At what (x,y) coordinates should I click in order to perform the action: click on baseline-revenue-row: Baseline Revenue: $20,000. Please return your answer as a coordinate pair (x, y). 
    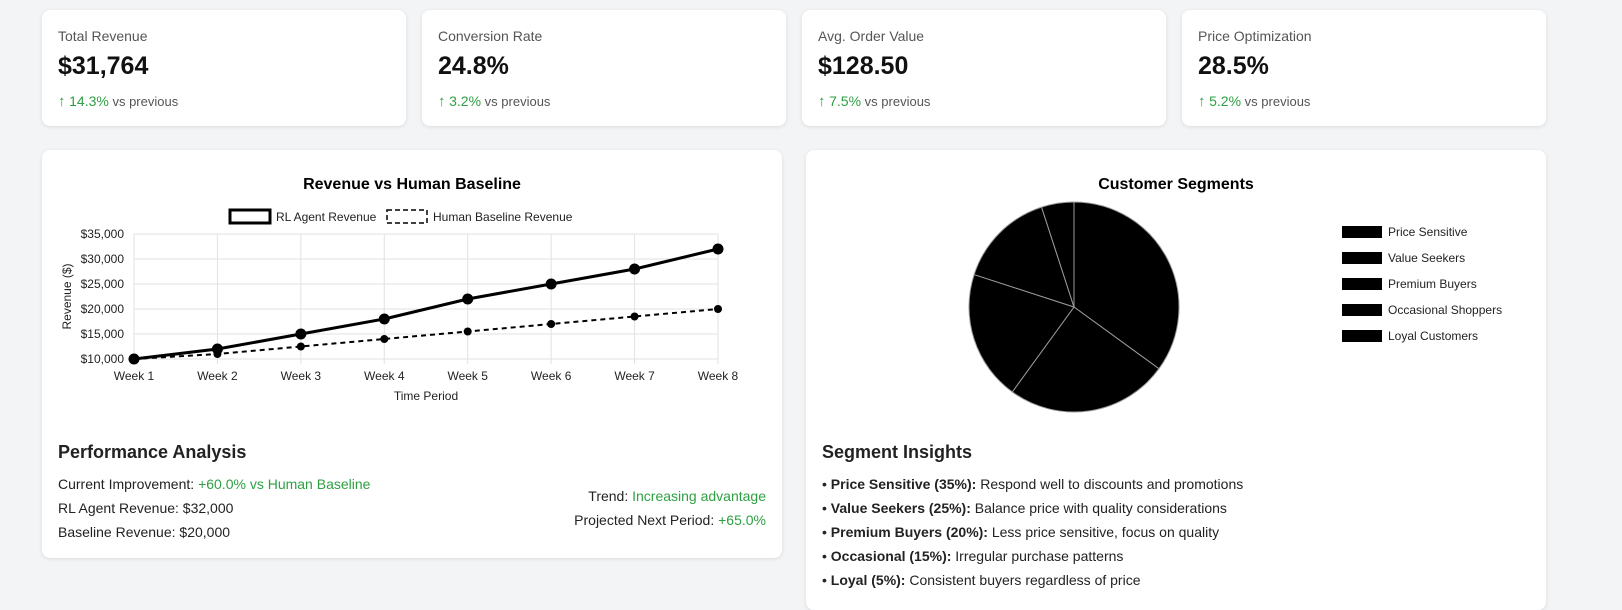
    Looking at the image, I should click on (144, 532).